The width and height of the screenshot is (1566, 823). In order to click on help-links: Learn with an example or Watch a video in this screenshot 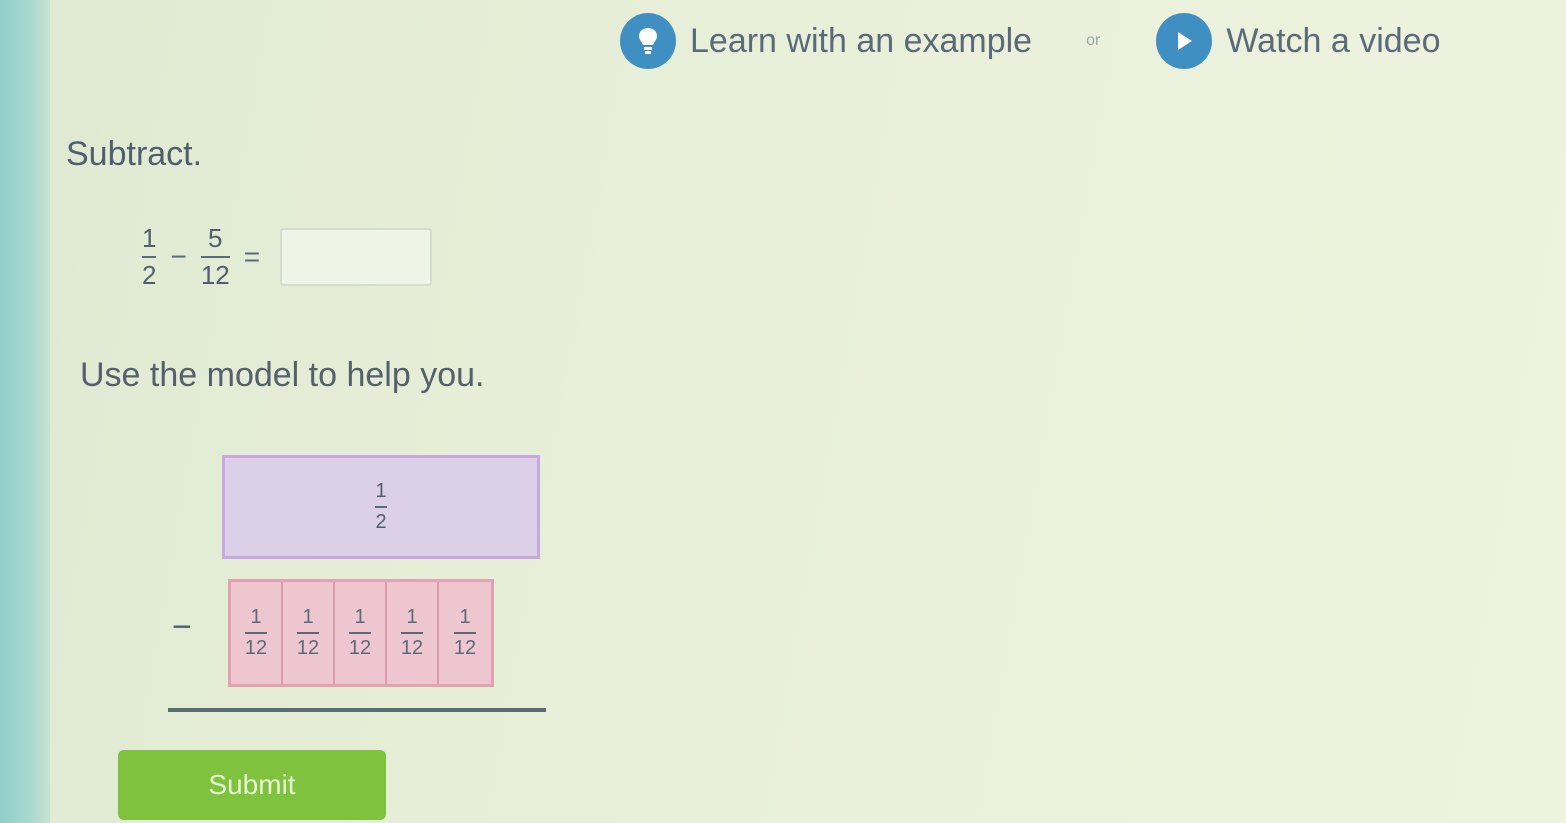, I will do `click(1030, 41)`.